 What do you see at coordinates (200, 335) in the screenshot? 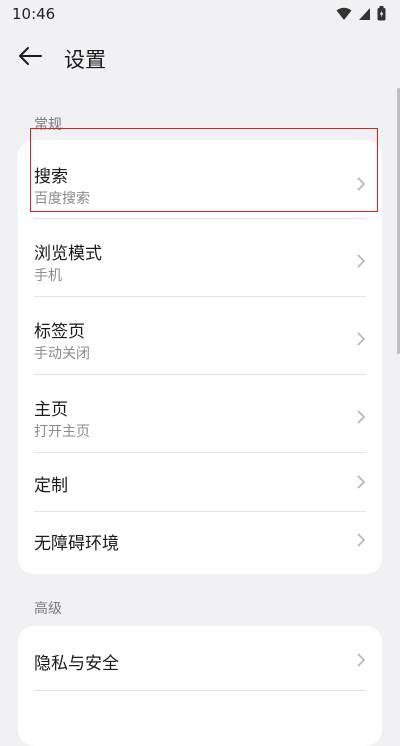
I see `settings-item-tabs: 标签页 手动关闭` at bounding box center [200, 335].